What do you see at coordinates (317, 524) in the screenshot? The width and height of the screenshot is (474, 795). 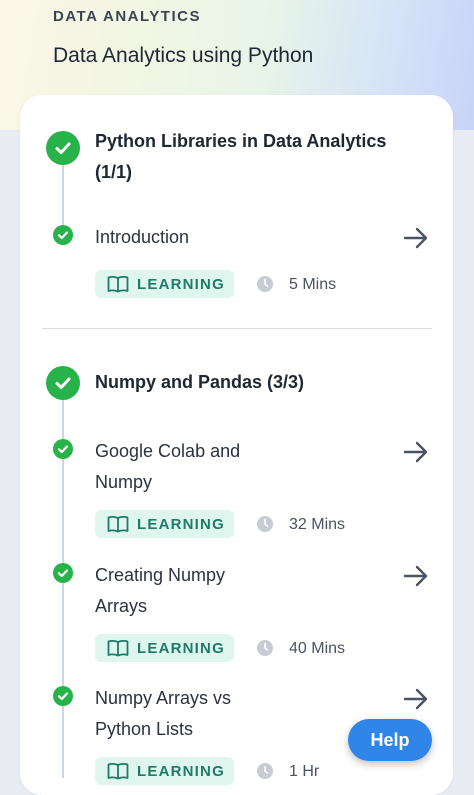 I see `lesson-duration: 32 Mins` at bounding box center [317, 524].